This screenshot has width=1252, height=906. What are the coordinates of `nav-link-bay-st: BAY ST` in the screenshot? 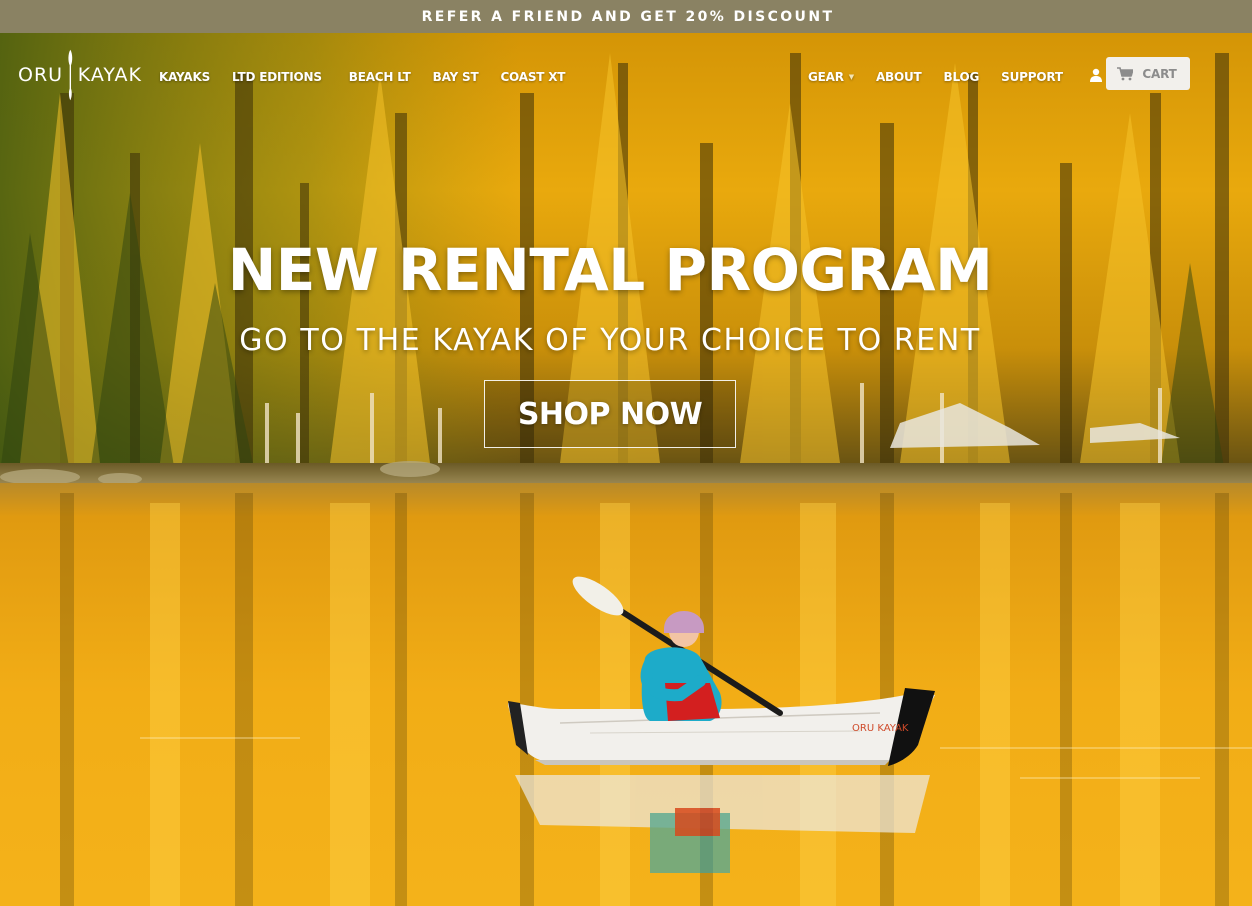 It's located at (456, 77).